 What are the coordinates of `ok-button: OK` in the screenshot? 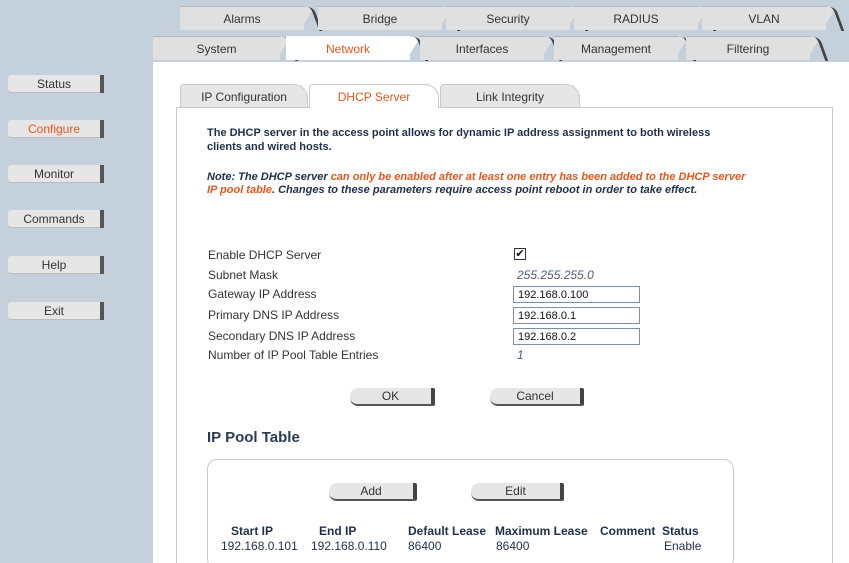 It's located at (392, 397).